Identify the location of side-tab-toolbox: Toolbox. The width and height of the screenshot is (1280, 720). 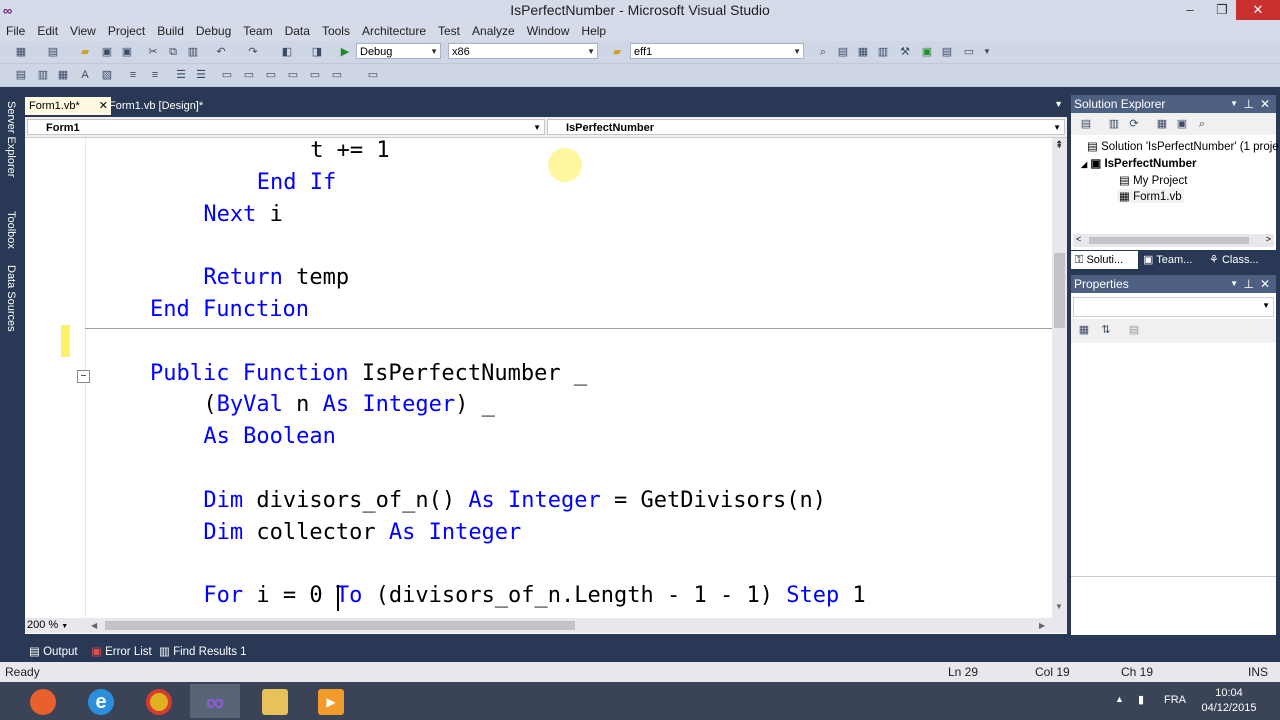
(9, 230).